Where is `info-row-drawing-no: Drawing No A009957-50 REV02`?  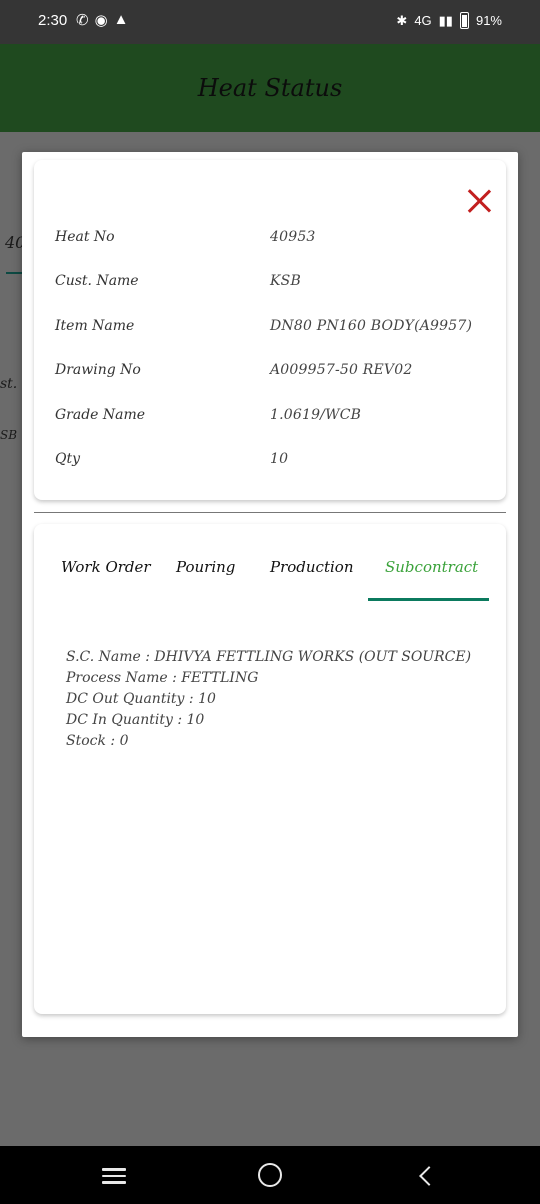
info-row-drawing-no: Drawing No A009957-50 REV02 is located at coordinates (275, 374).